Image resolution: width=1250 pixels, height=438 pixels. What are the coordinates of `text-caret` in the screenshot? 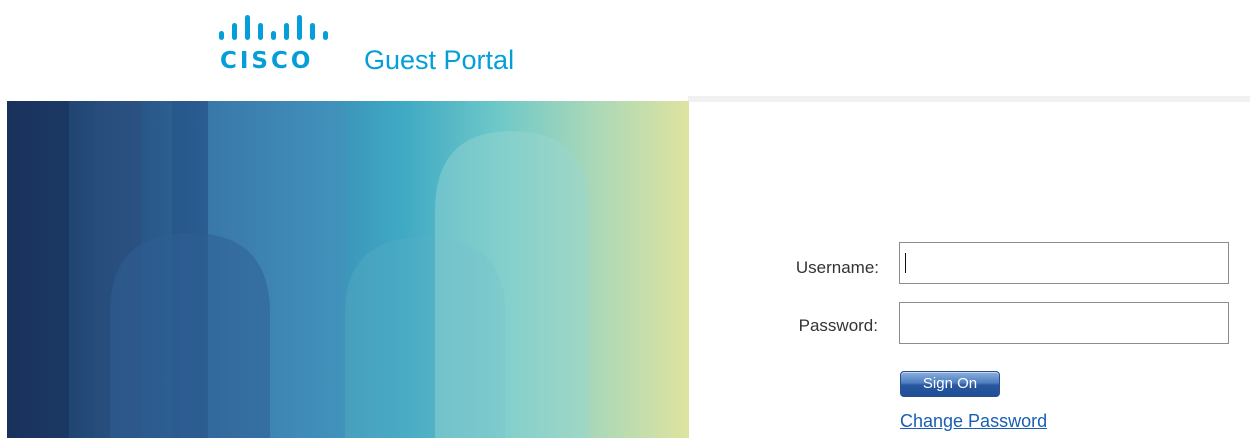 It's located at (905, 263).